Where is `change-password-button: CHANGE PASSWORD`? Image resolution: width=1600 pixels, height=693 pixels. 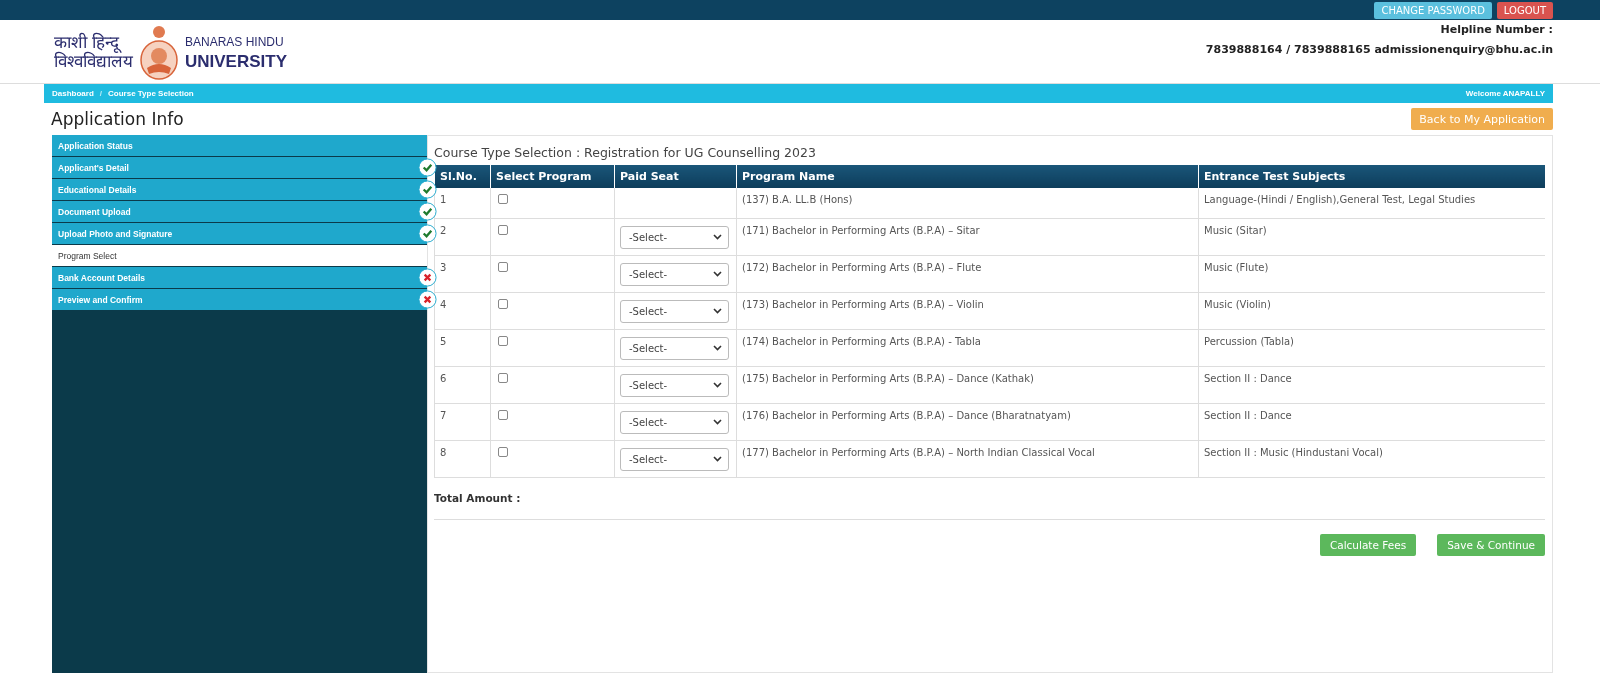 change-password-button: CHANGE PASSWORD is located at coordinates (1433, 10).